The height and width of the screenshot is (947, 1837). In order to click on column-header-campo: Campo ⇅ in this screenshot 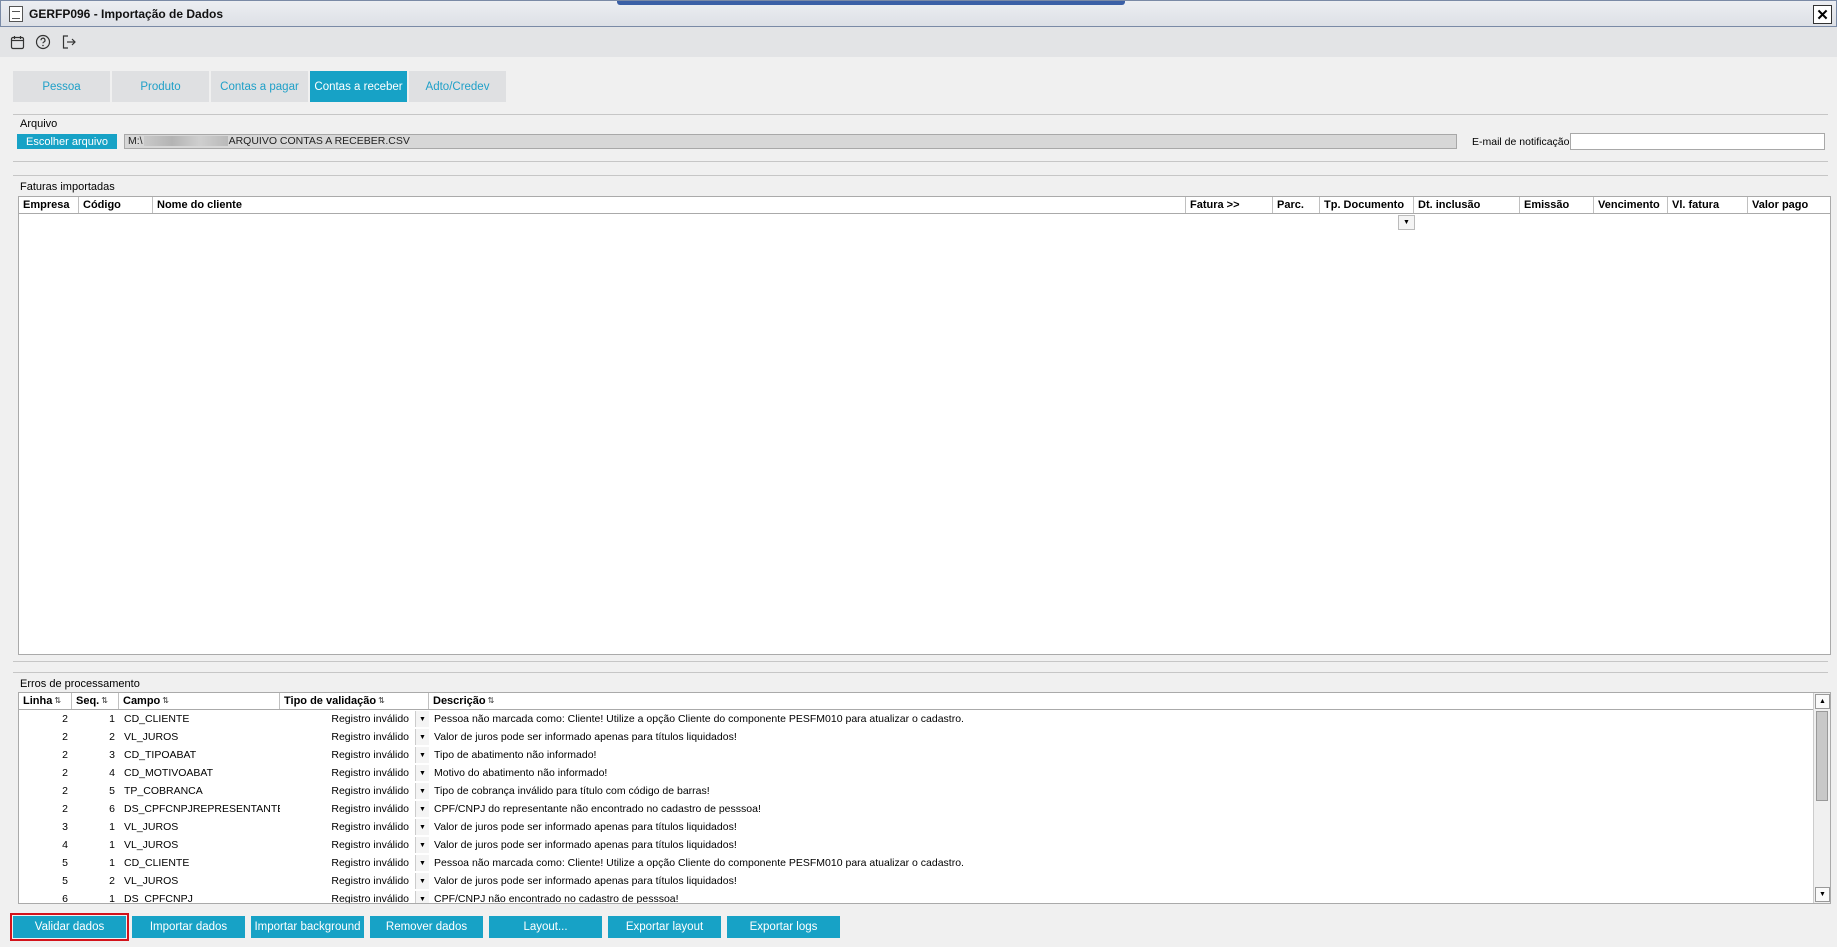, I will do `click(199, 701)`.